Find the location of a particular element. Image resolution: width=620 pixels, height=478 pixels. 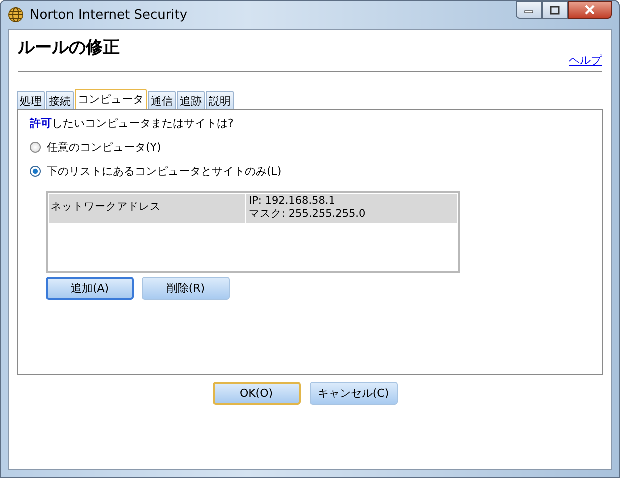

table-cell: ネットワークアドレス is located at coordinates (147, 208).